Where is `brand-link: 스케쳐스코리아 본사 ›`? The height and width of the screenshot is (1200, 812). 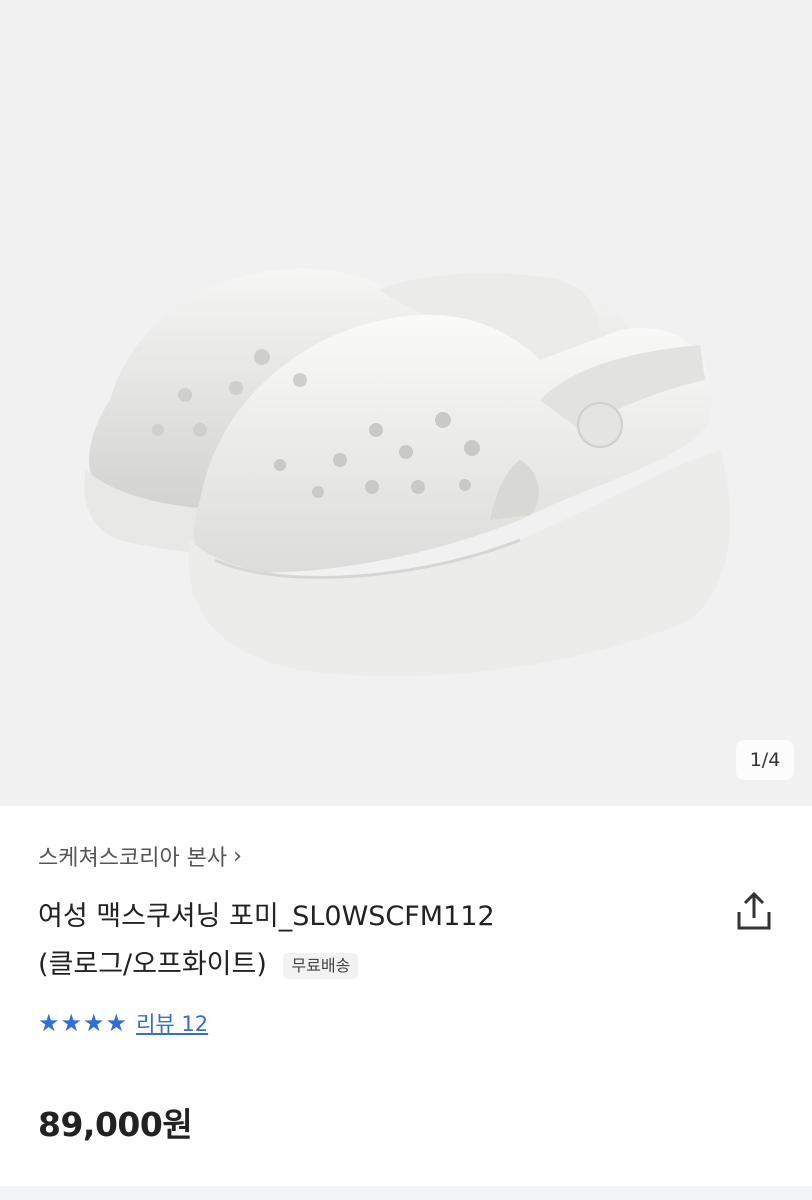
brand-link: 스케쳐스코리아 본사 › is located at coordinates (140, 856).